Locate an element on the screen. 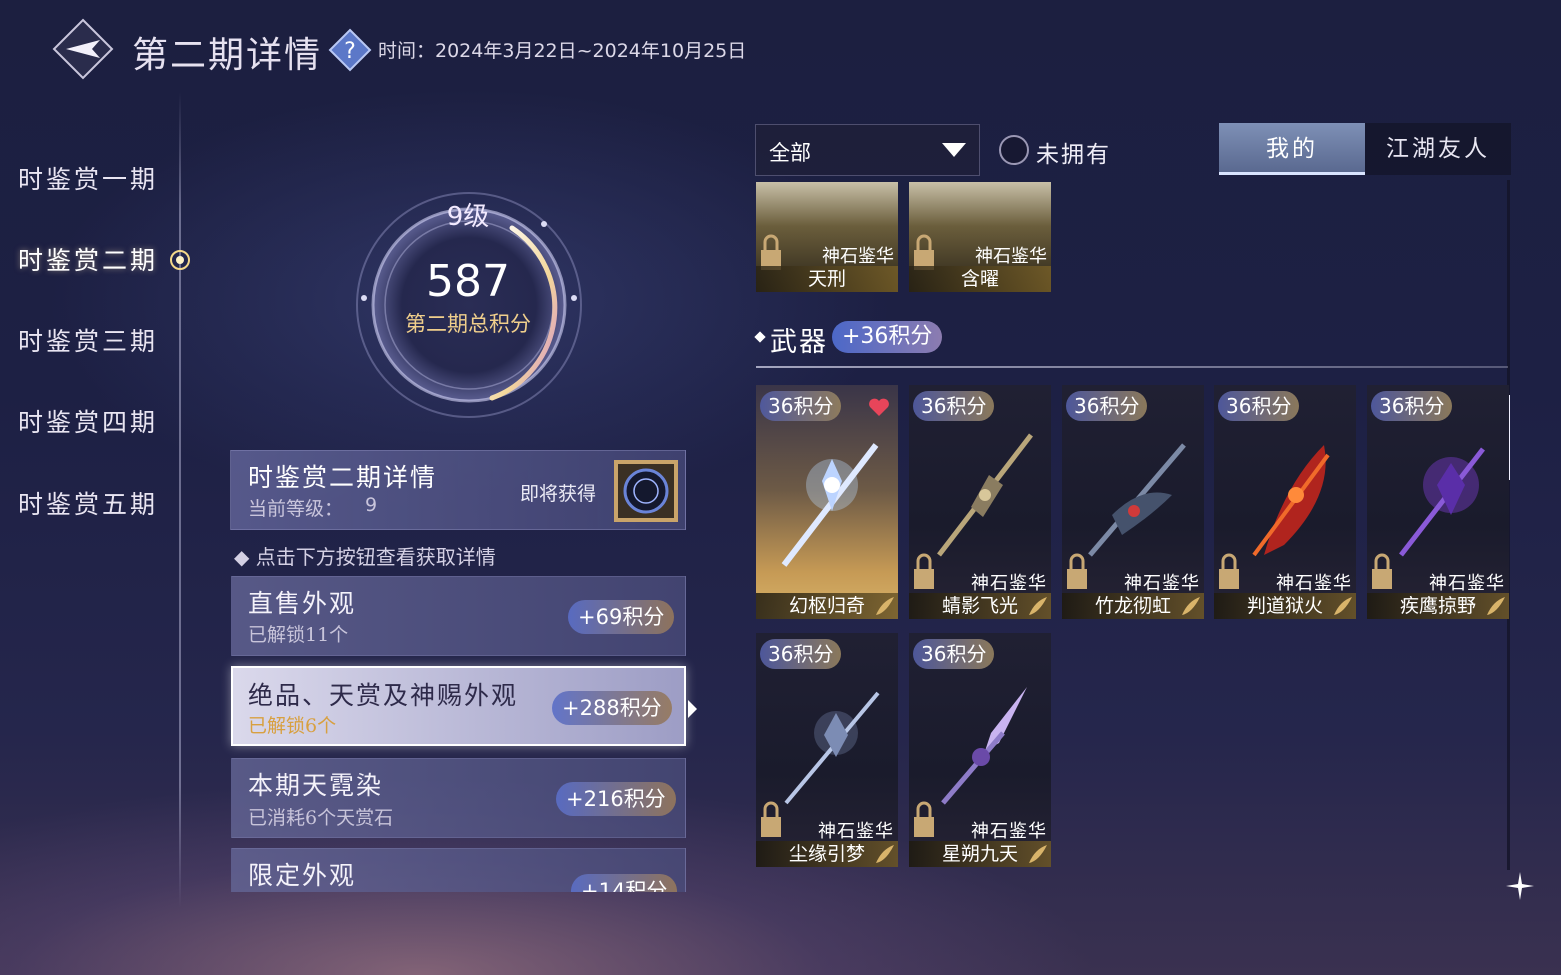 This screenshot has width=1561, height=975. heart-icon is located at coordinates (879, 407).